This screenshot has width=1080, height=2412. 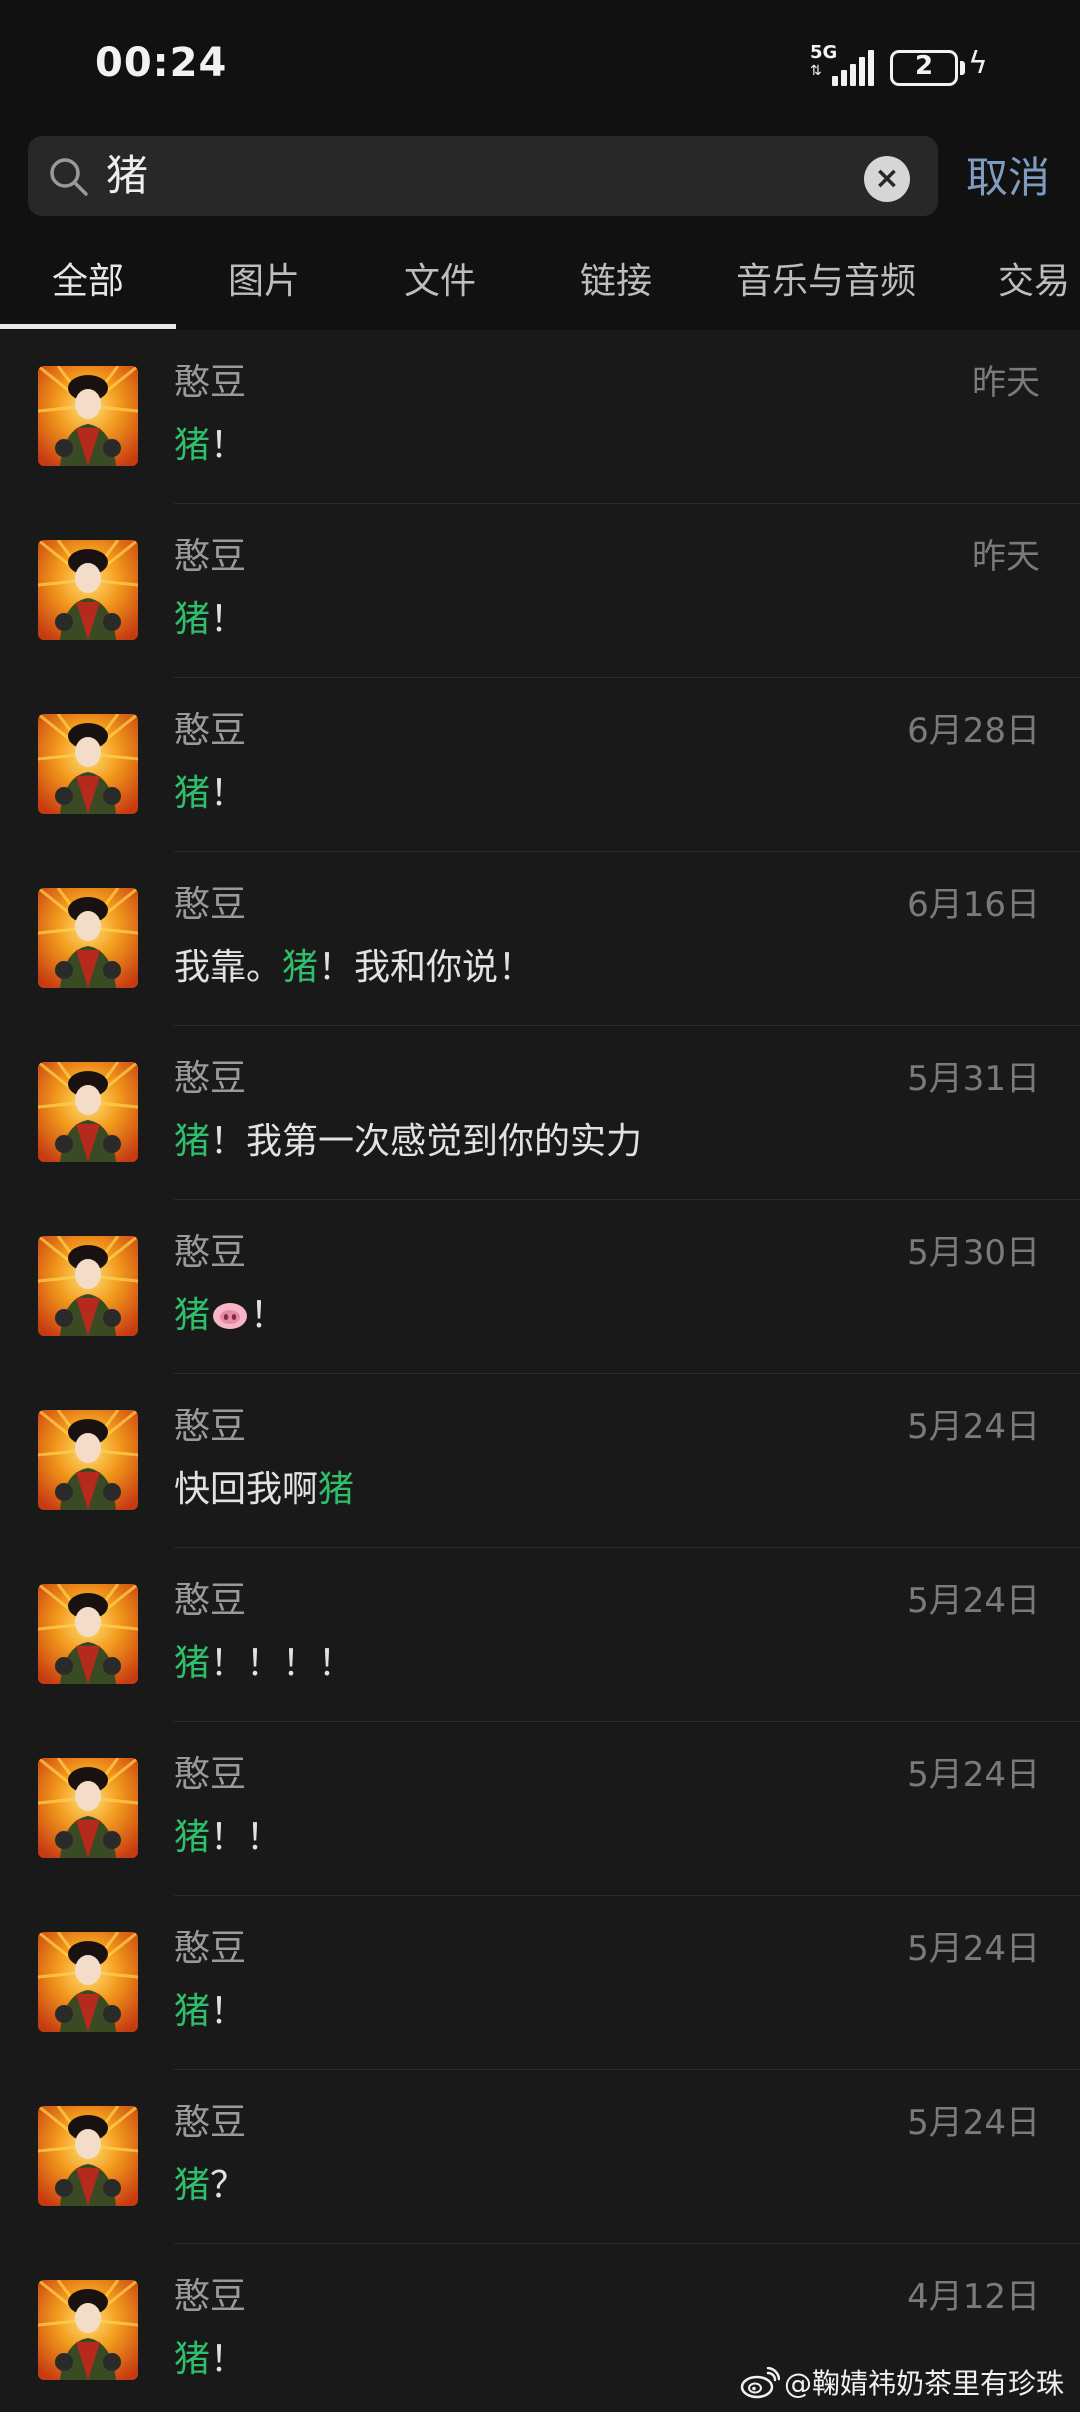 I want to click on message-date: 4月12日, so click(x=973, y=2297).